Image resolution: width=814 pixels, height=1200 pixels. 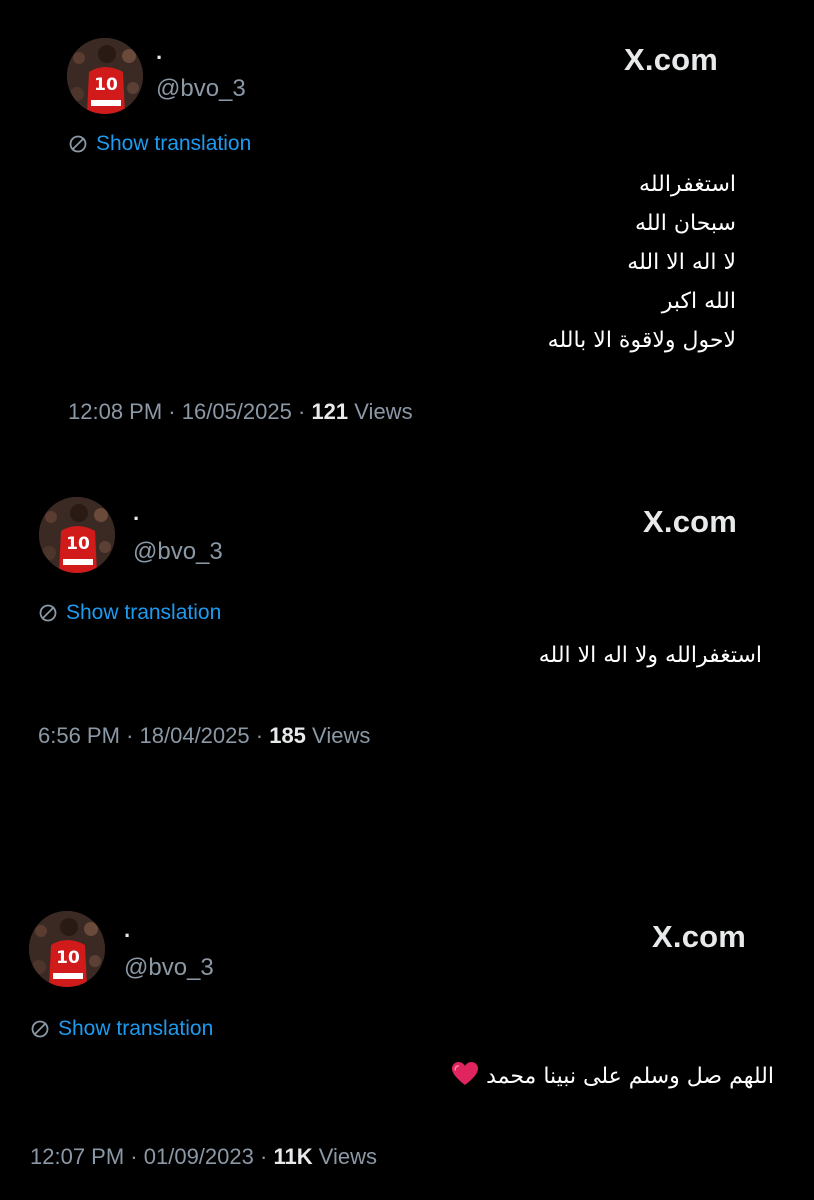 What do you see at coordinates (681, 262) in the screenshot?
I see `tweet-text-line: لا اله الا الله` at bounding box center [681, 262].